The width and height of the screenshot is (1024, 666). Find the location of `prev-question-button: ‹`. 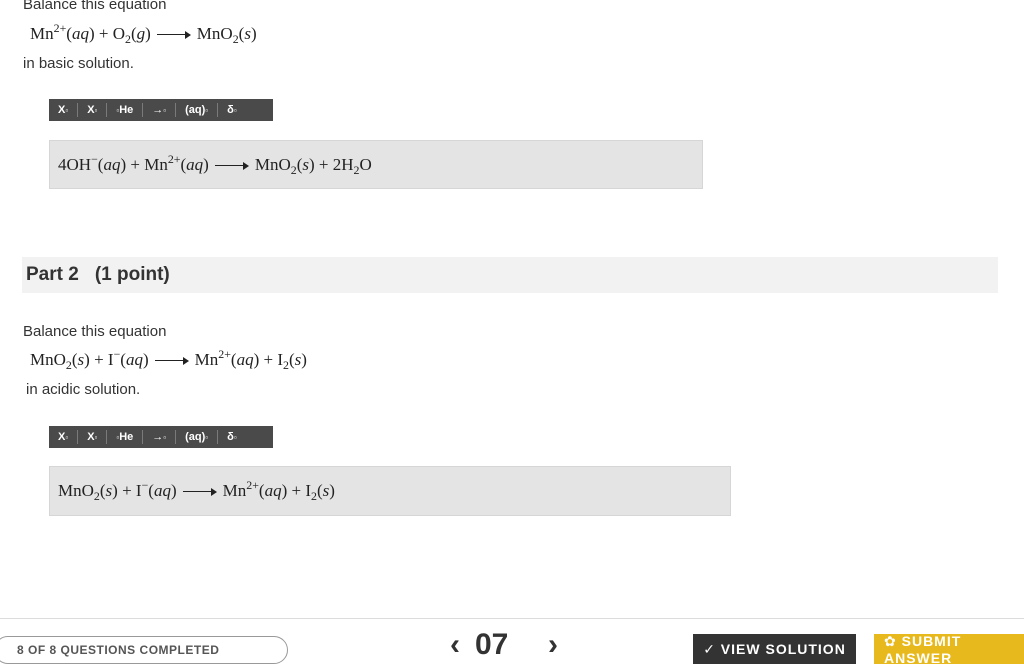

prev-question-button: ‹ is located at coordinates (455, 645).